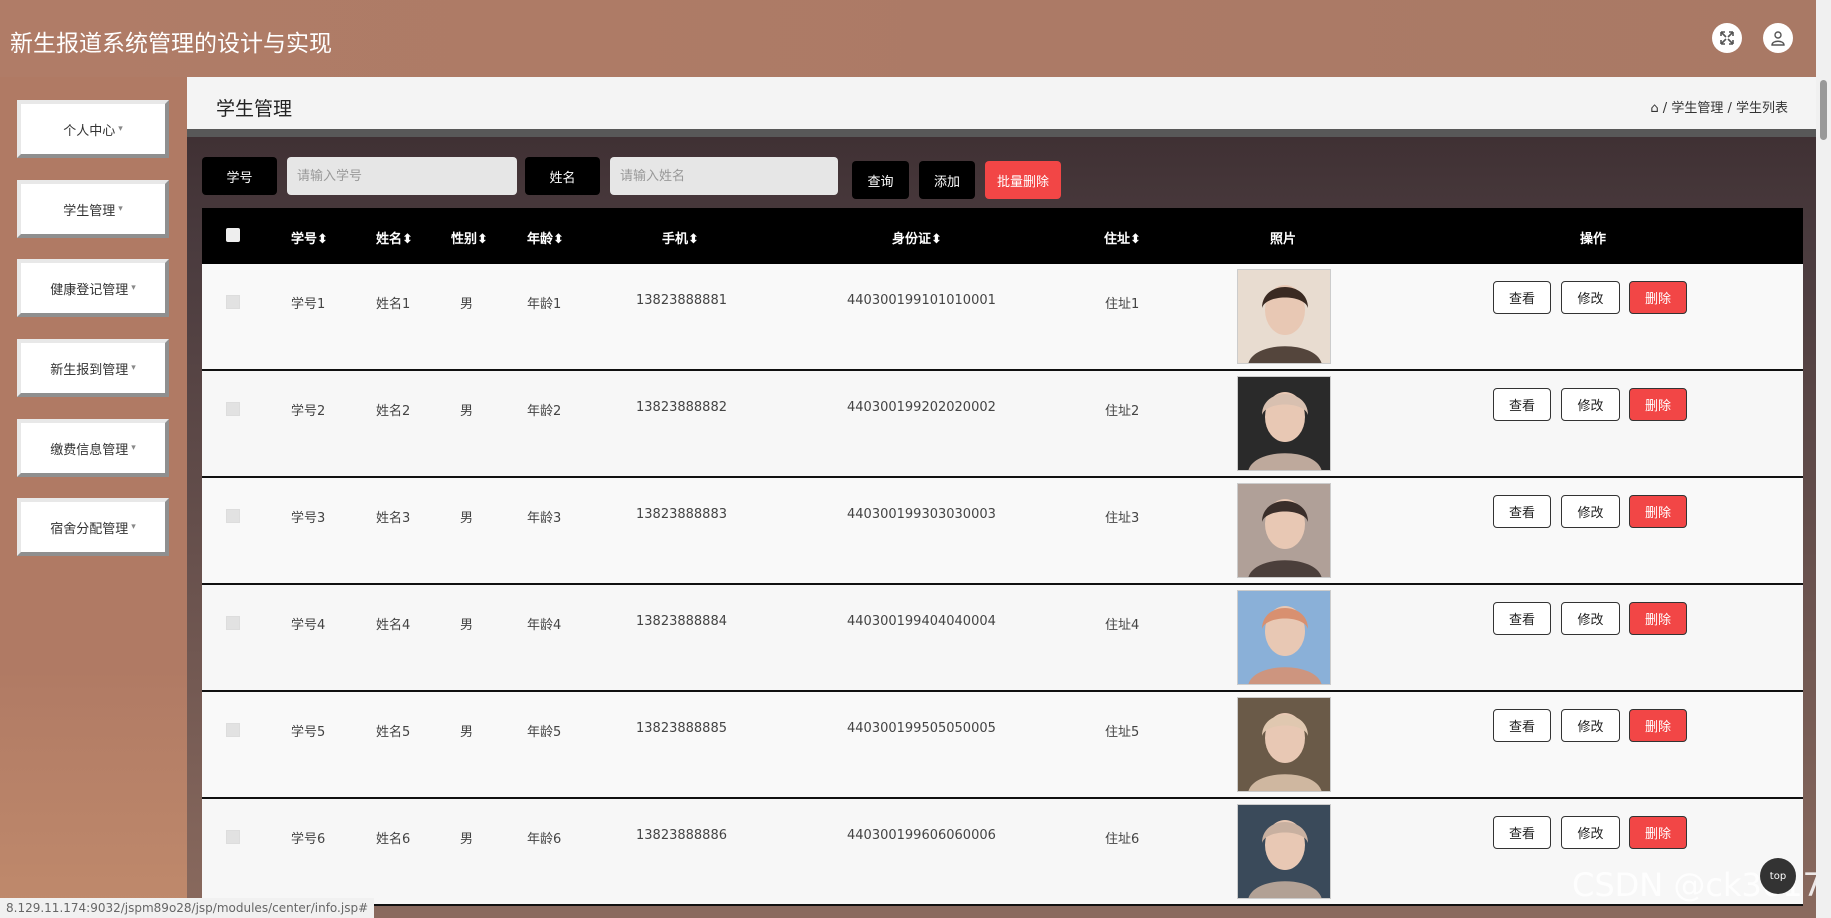 The height and width of the screenshot is (918, 1831). I want to click on cell-age: 年龄1, so click(544, 304).